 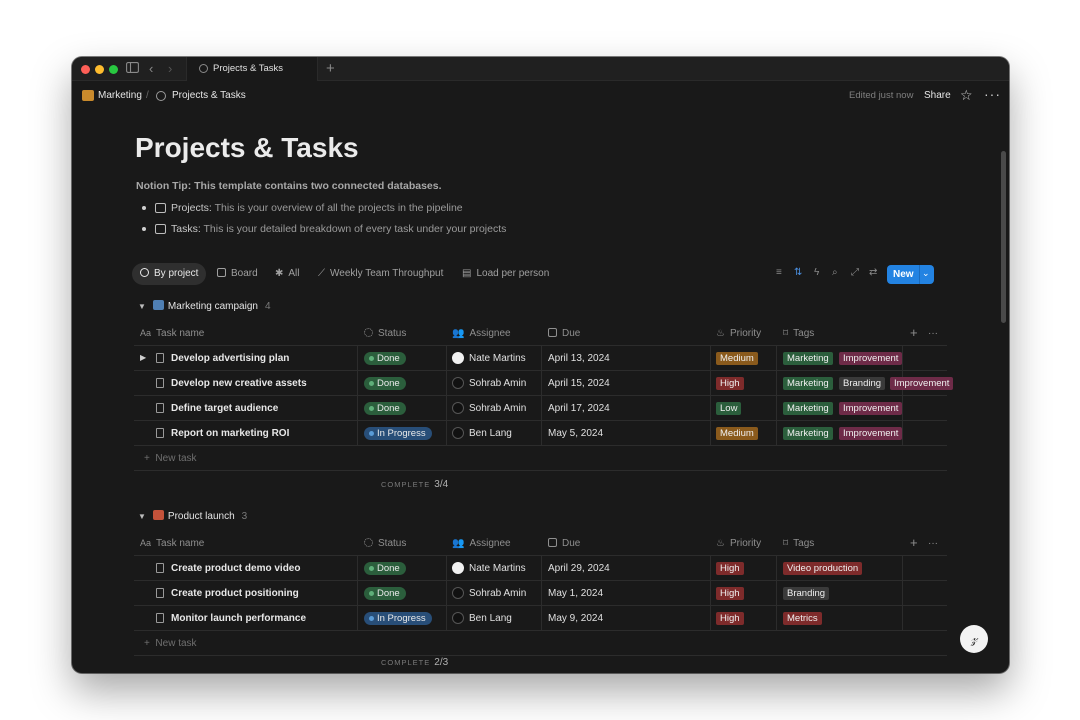 I want to click on maximize-window-button, so click(x=113, y=69).